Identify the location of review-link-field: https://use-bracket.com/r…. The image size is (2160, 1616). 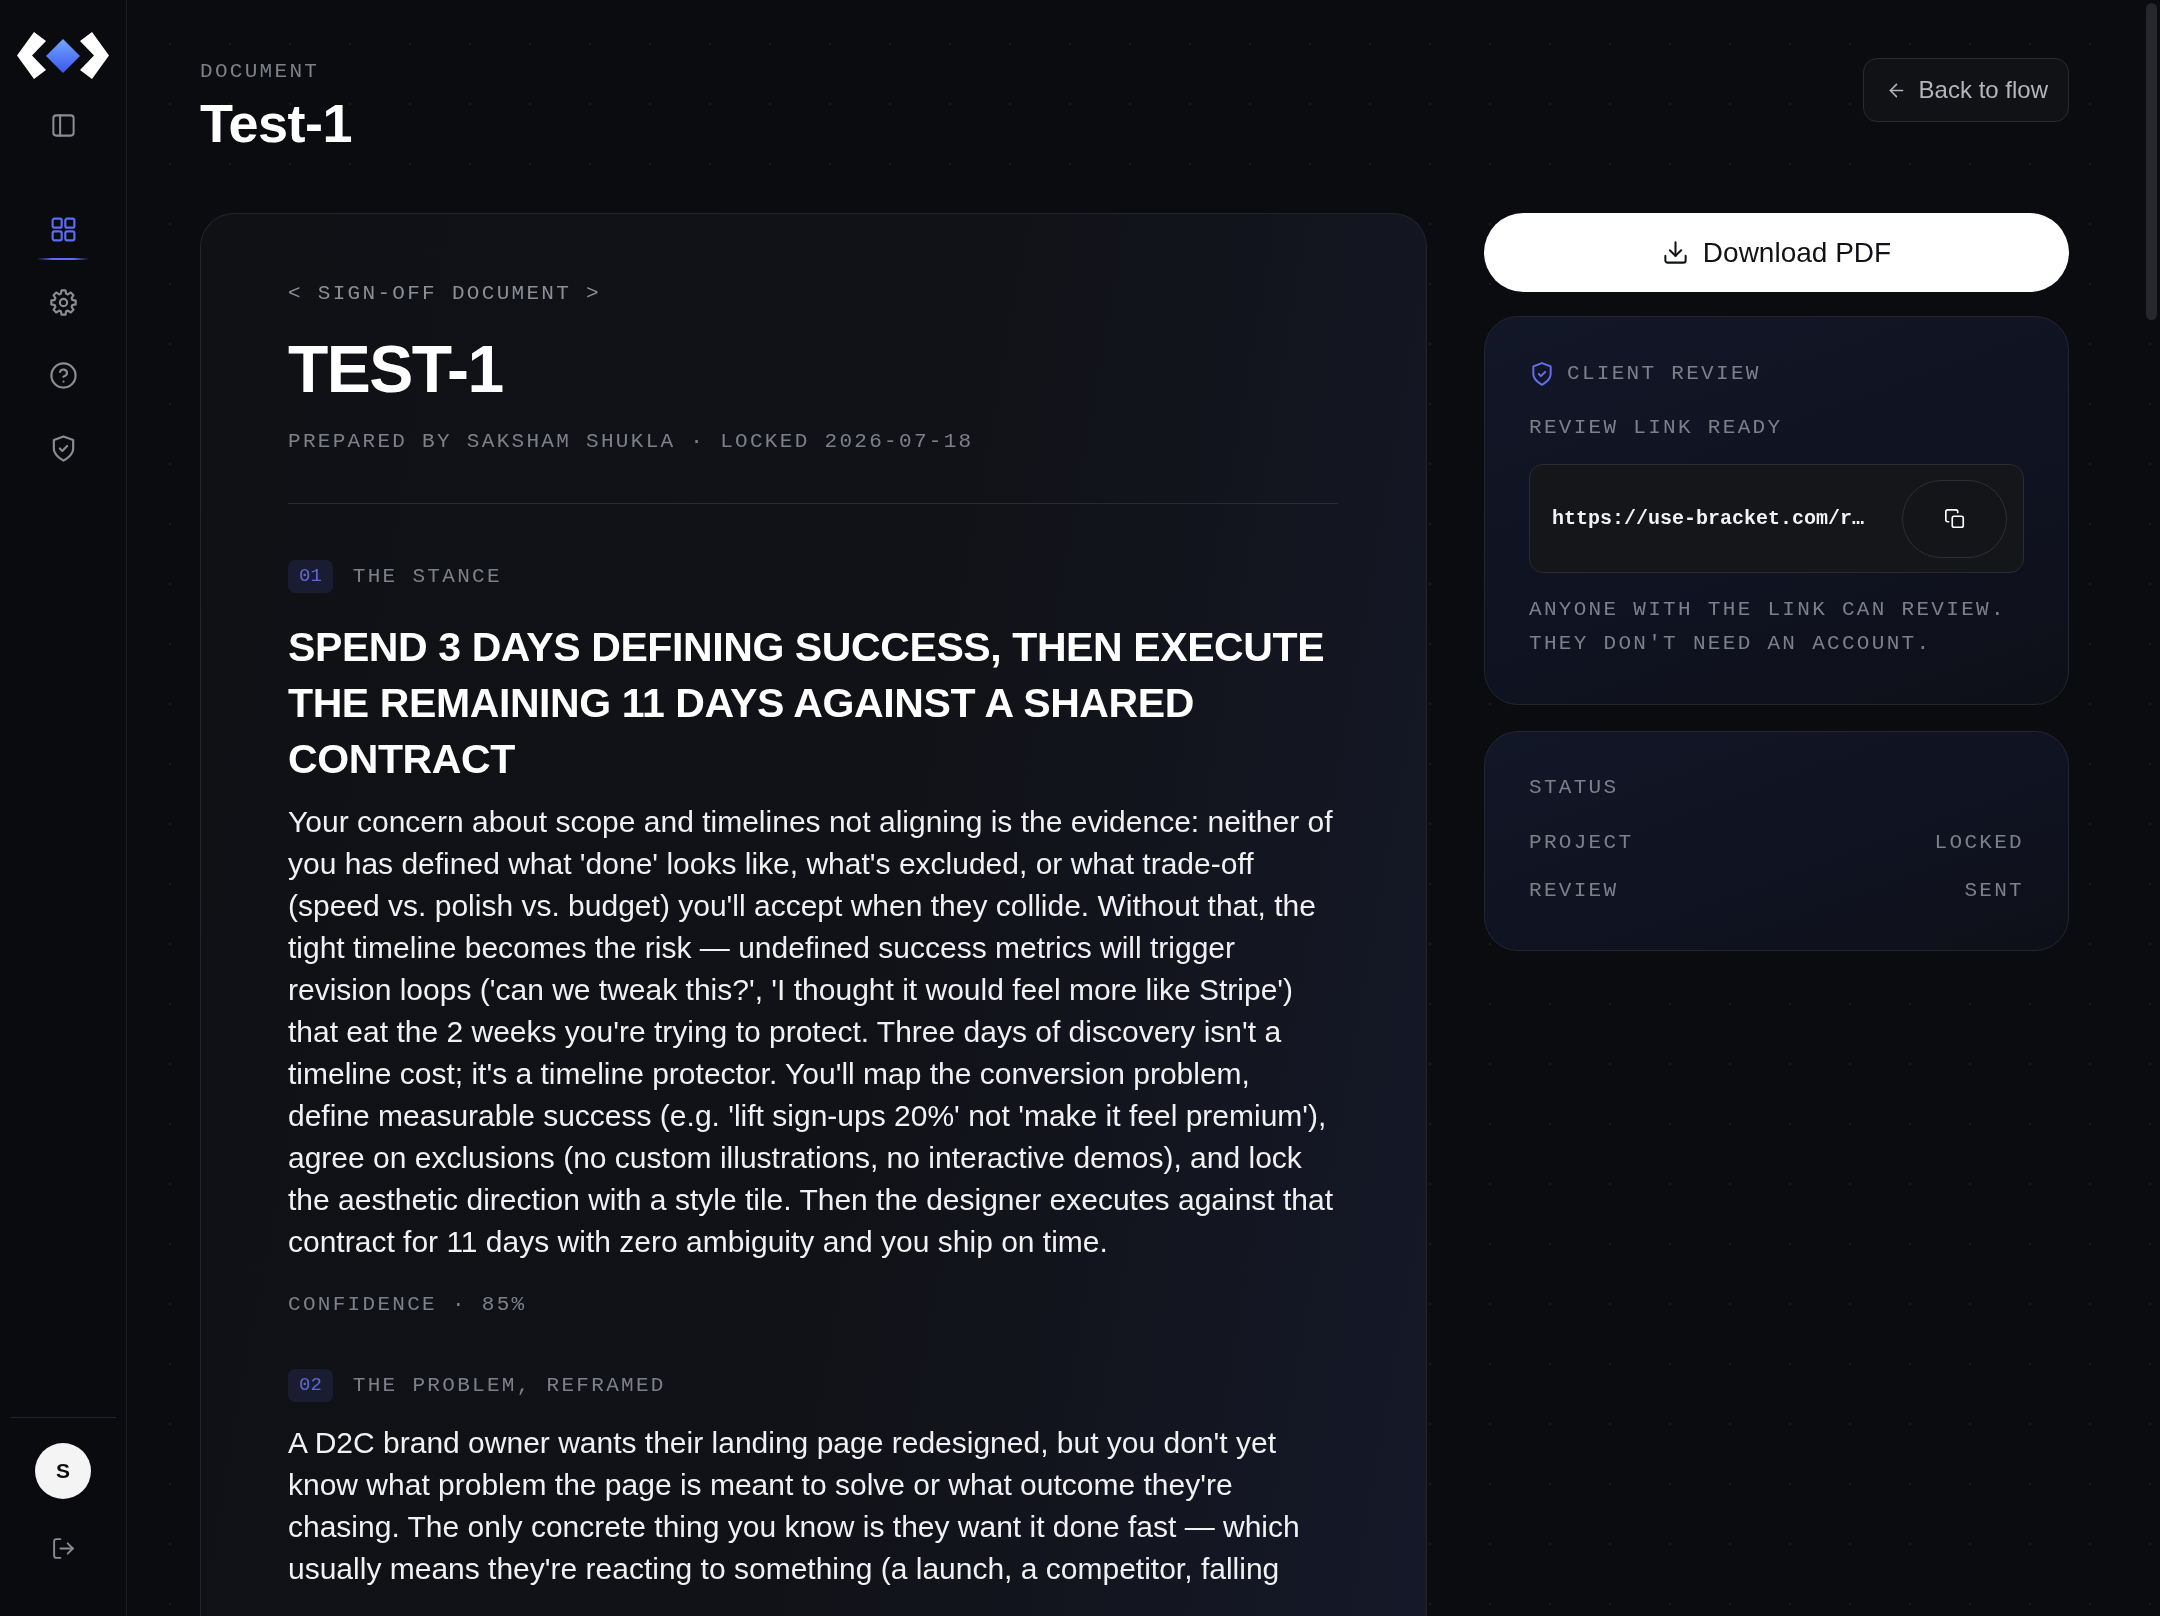
(1776, 518).